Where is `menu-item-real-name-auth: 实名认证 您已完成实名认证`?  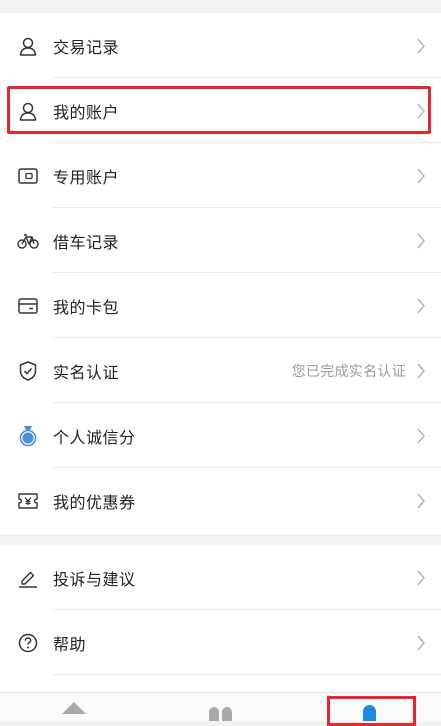
menu-item-real-name-auth: 实名认证 您已完成实名认证 is located at coordinates (220, 370).